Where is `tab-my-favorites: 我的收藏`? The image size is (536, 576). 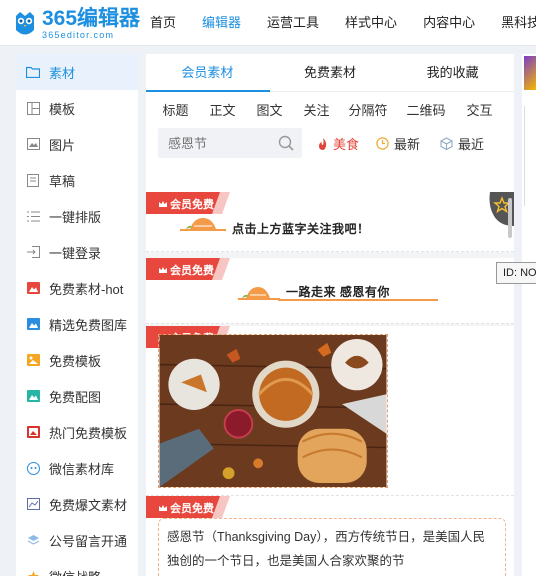 tab-my-favorites: 我的收藏 is located at coordinates (452, 72).